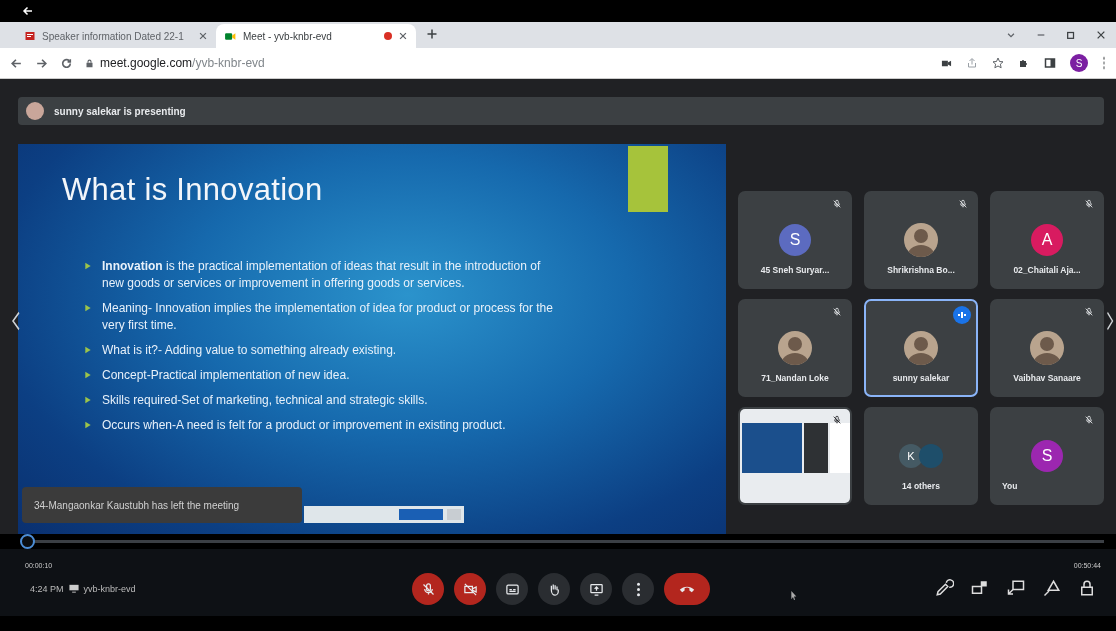 The height and width of the screenshot is (631, 1116). Describe the element at coordinates (304, 425) in the screenshot. I see `slide-bullet-text: Occurs when-A need is felt for a product or improvement in existing product.` at that location.